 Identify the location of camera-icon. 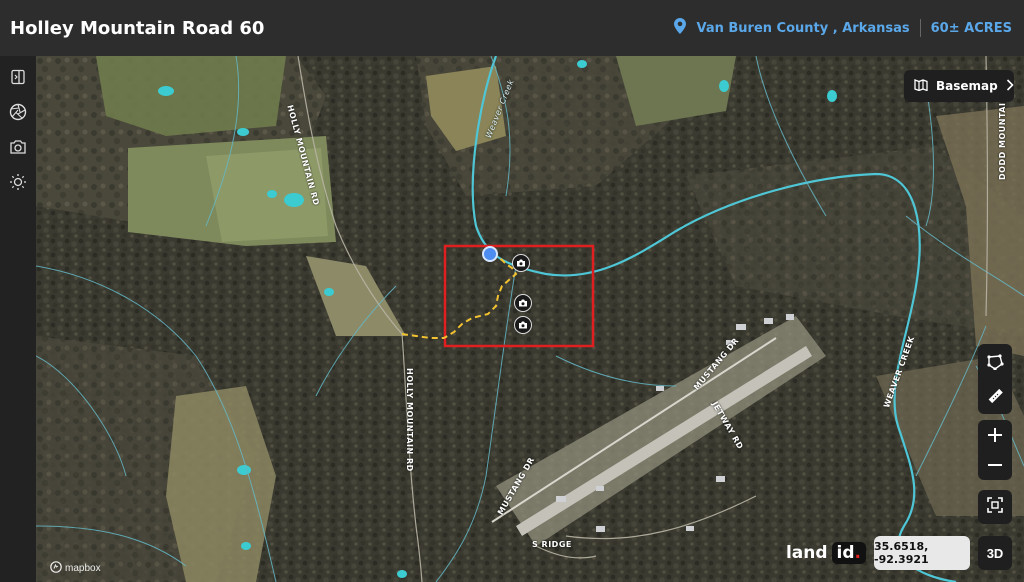
(18, 147).